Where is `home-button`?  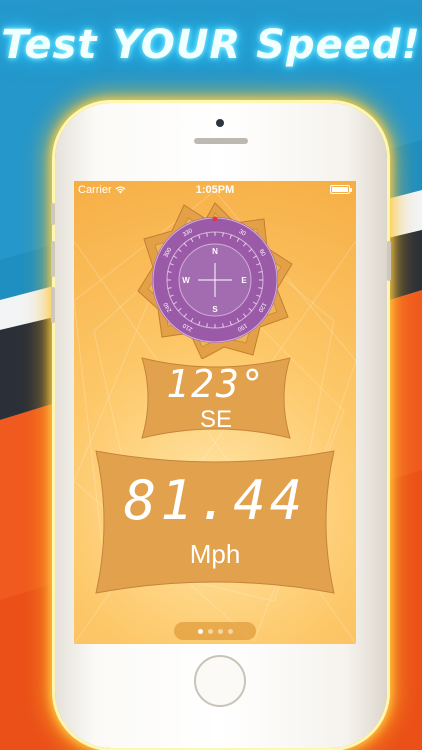
home-button is located at coordinates (220, 681).